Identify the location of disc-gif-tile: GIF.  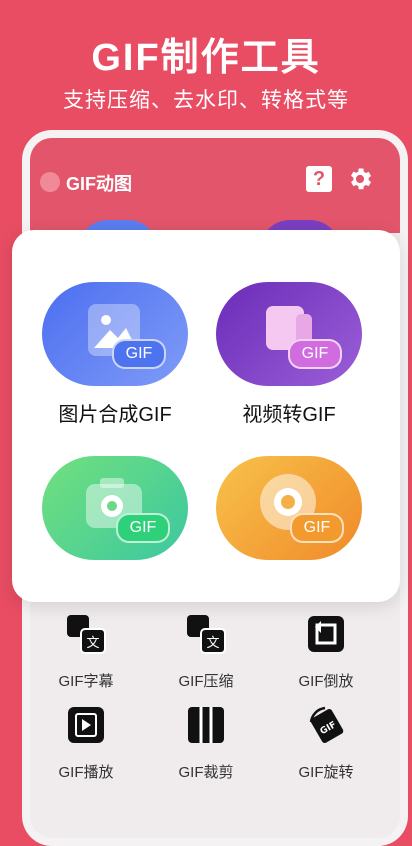
(289, 508).